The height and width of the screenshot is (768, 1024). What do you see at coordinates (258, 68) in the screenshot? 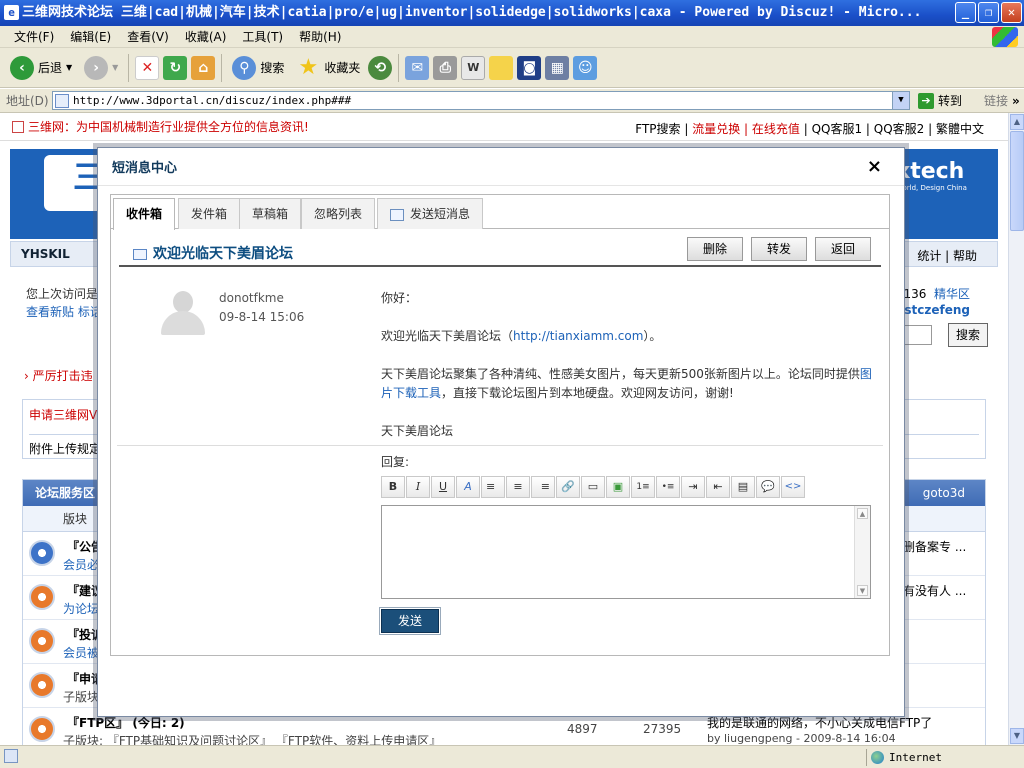
I see `search-button: ⚲ 搜索` at bounding box center [258, 68].